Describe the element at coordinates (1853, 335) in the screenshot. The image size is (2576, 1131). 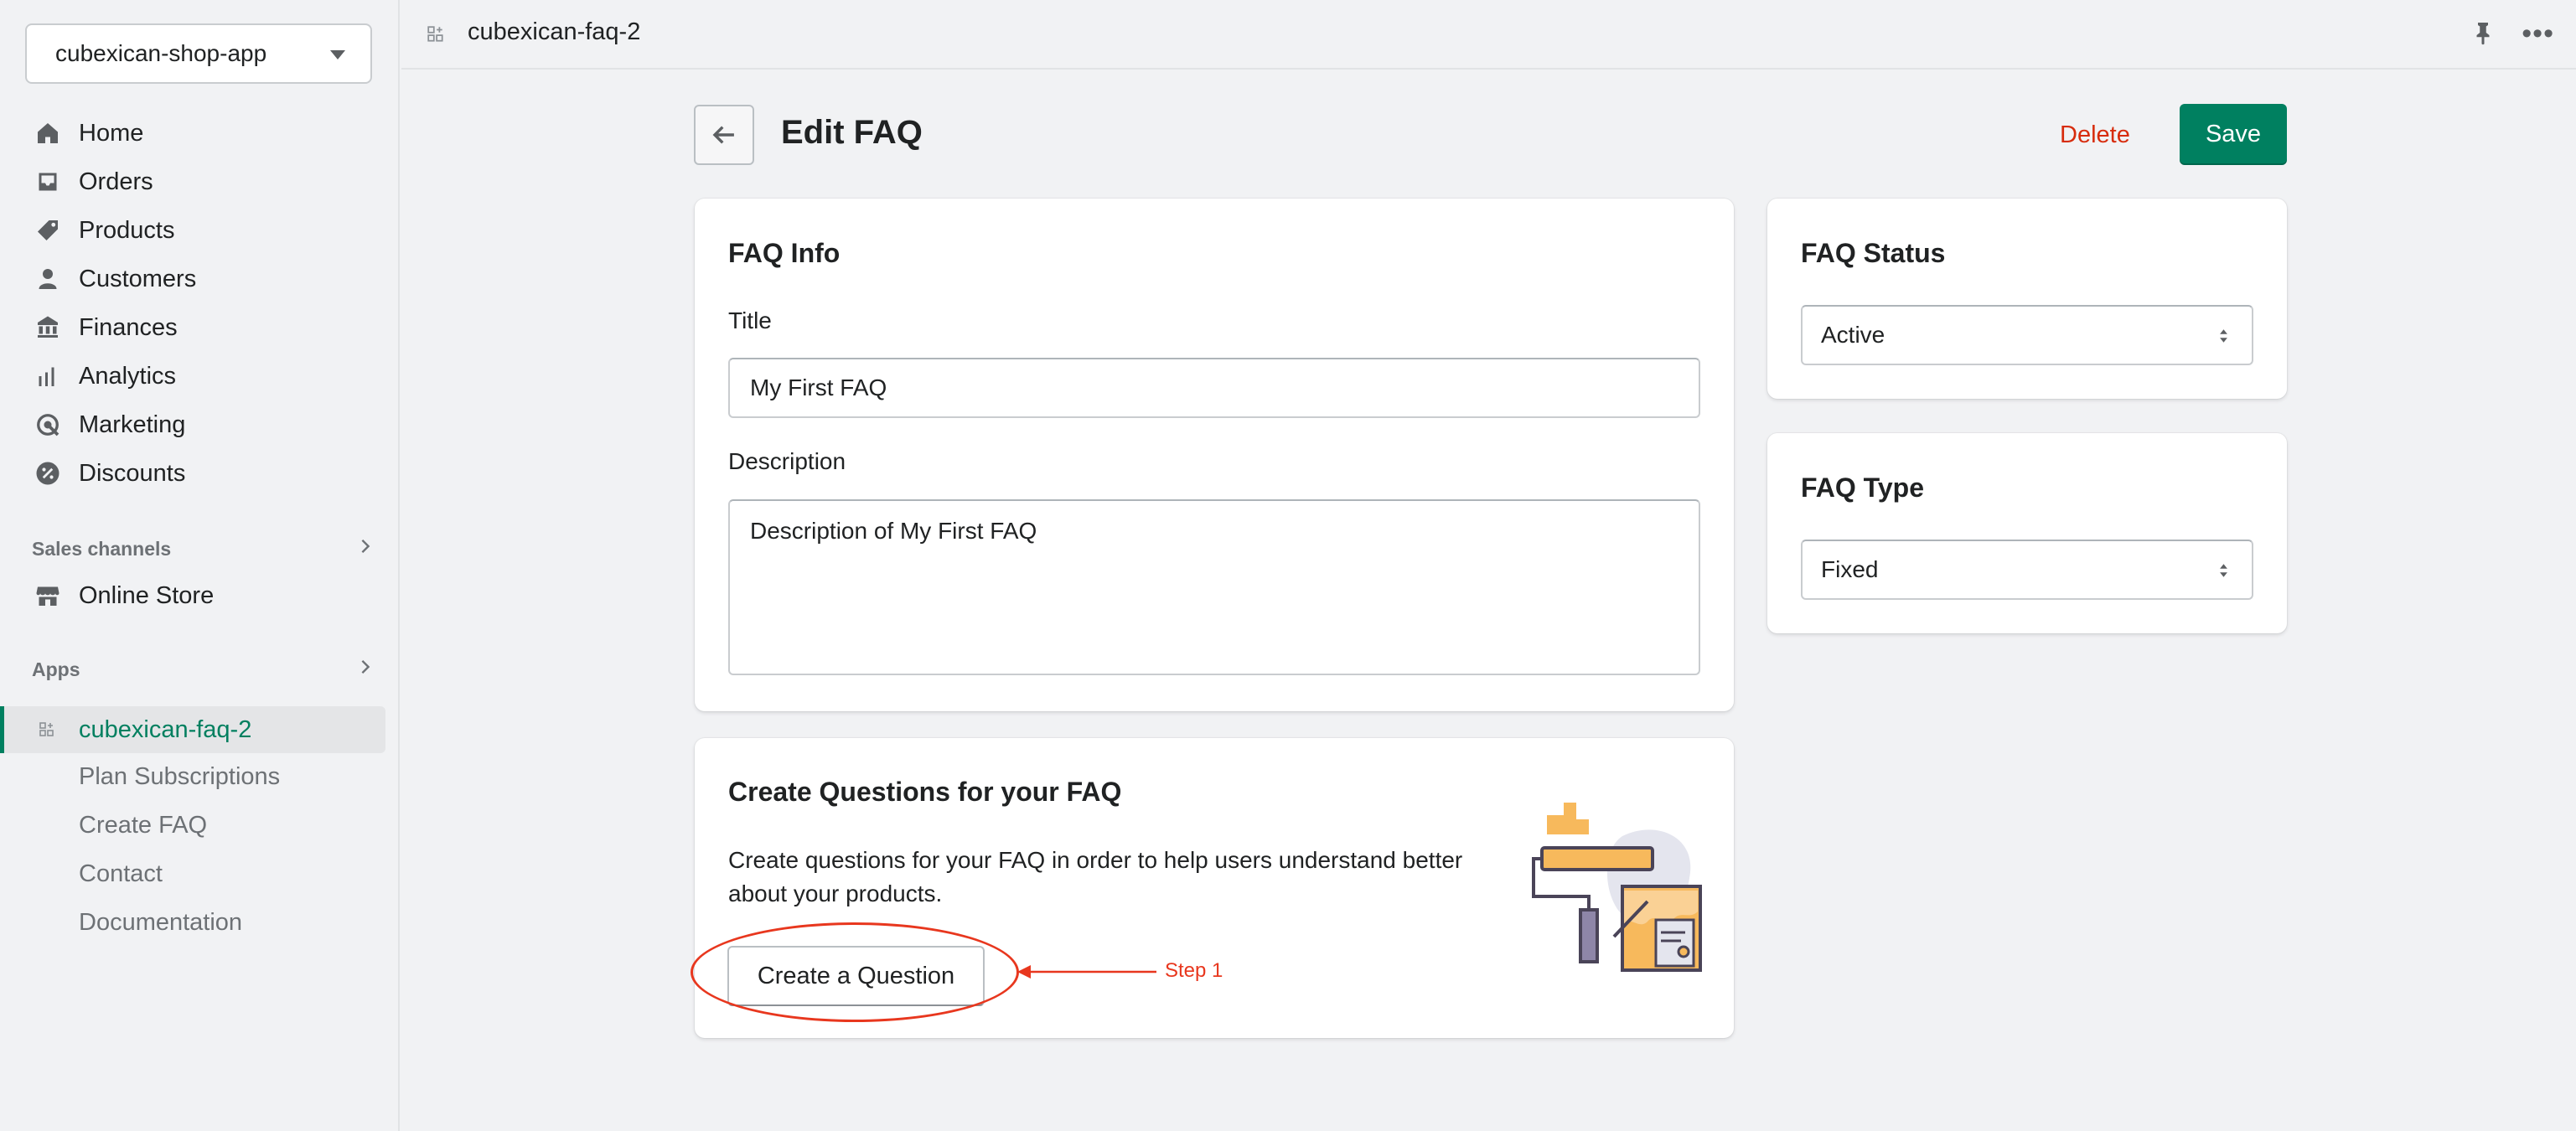
I see `faq-status-value: Active` at that location.